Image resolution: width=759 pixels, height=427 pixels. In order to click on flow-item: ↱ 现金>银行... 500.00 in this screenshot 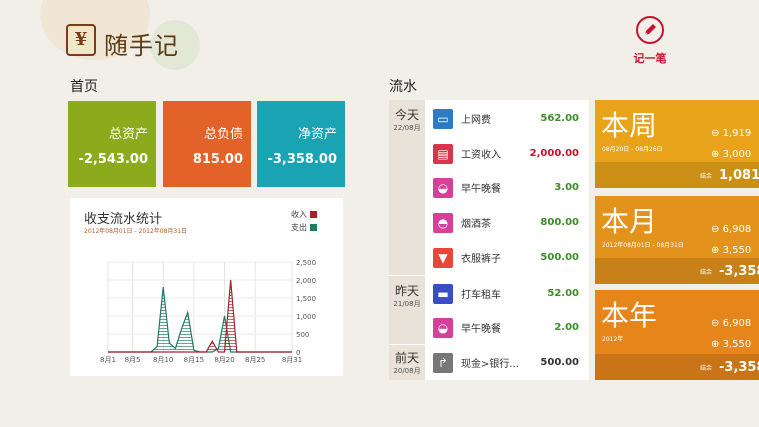, I will do `click(507, 362)`.